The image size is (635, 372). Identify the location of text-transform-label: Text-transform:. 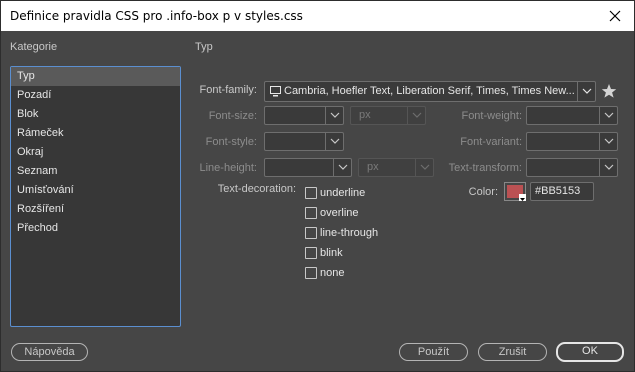
(485, 168).